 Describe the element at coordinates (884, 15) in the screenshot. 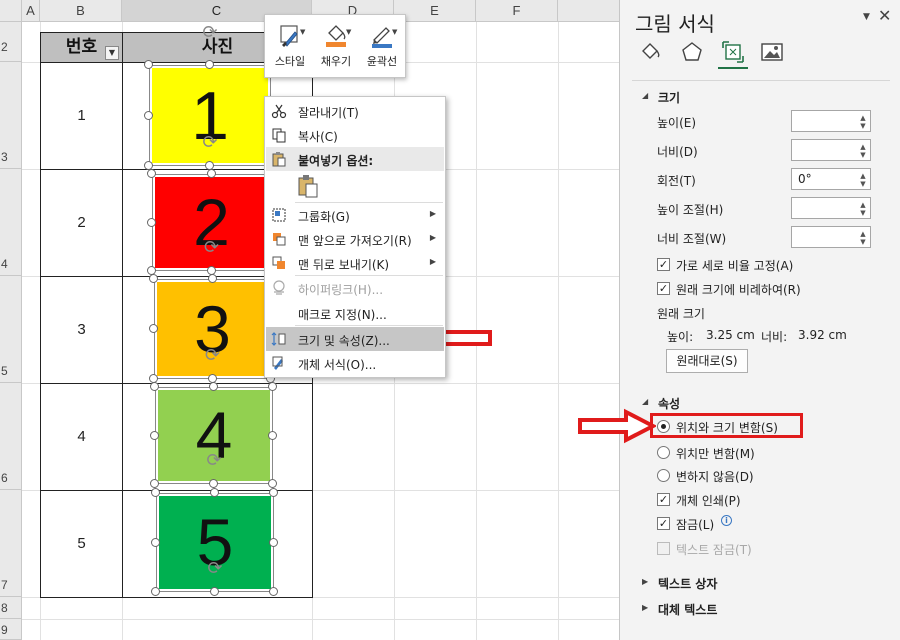

I see `close-icon: ✕` at that location.